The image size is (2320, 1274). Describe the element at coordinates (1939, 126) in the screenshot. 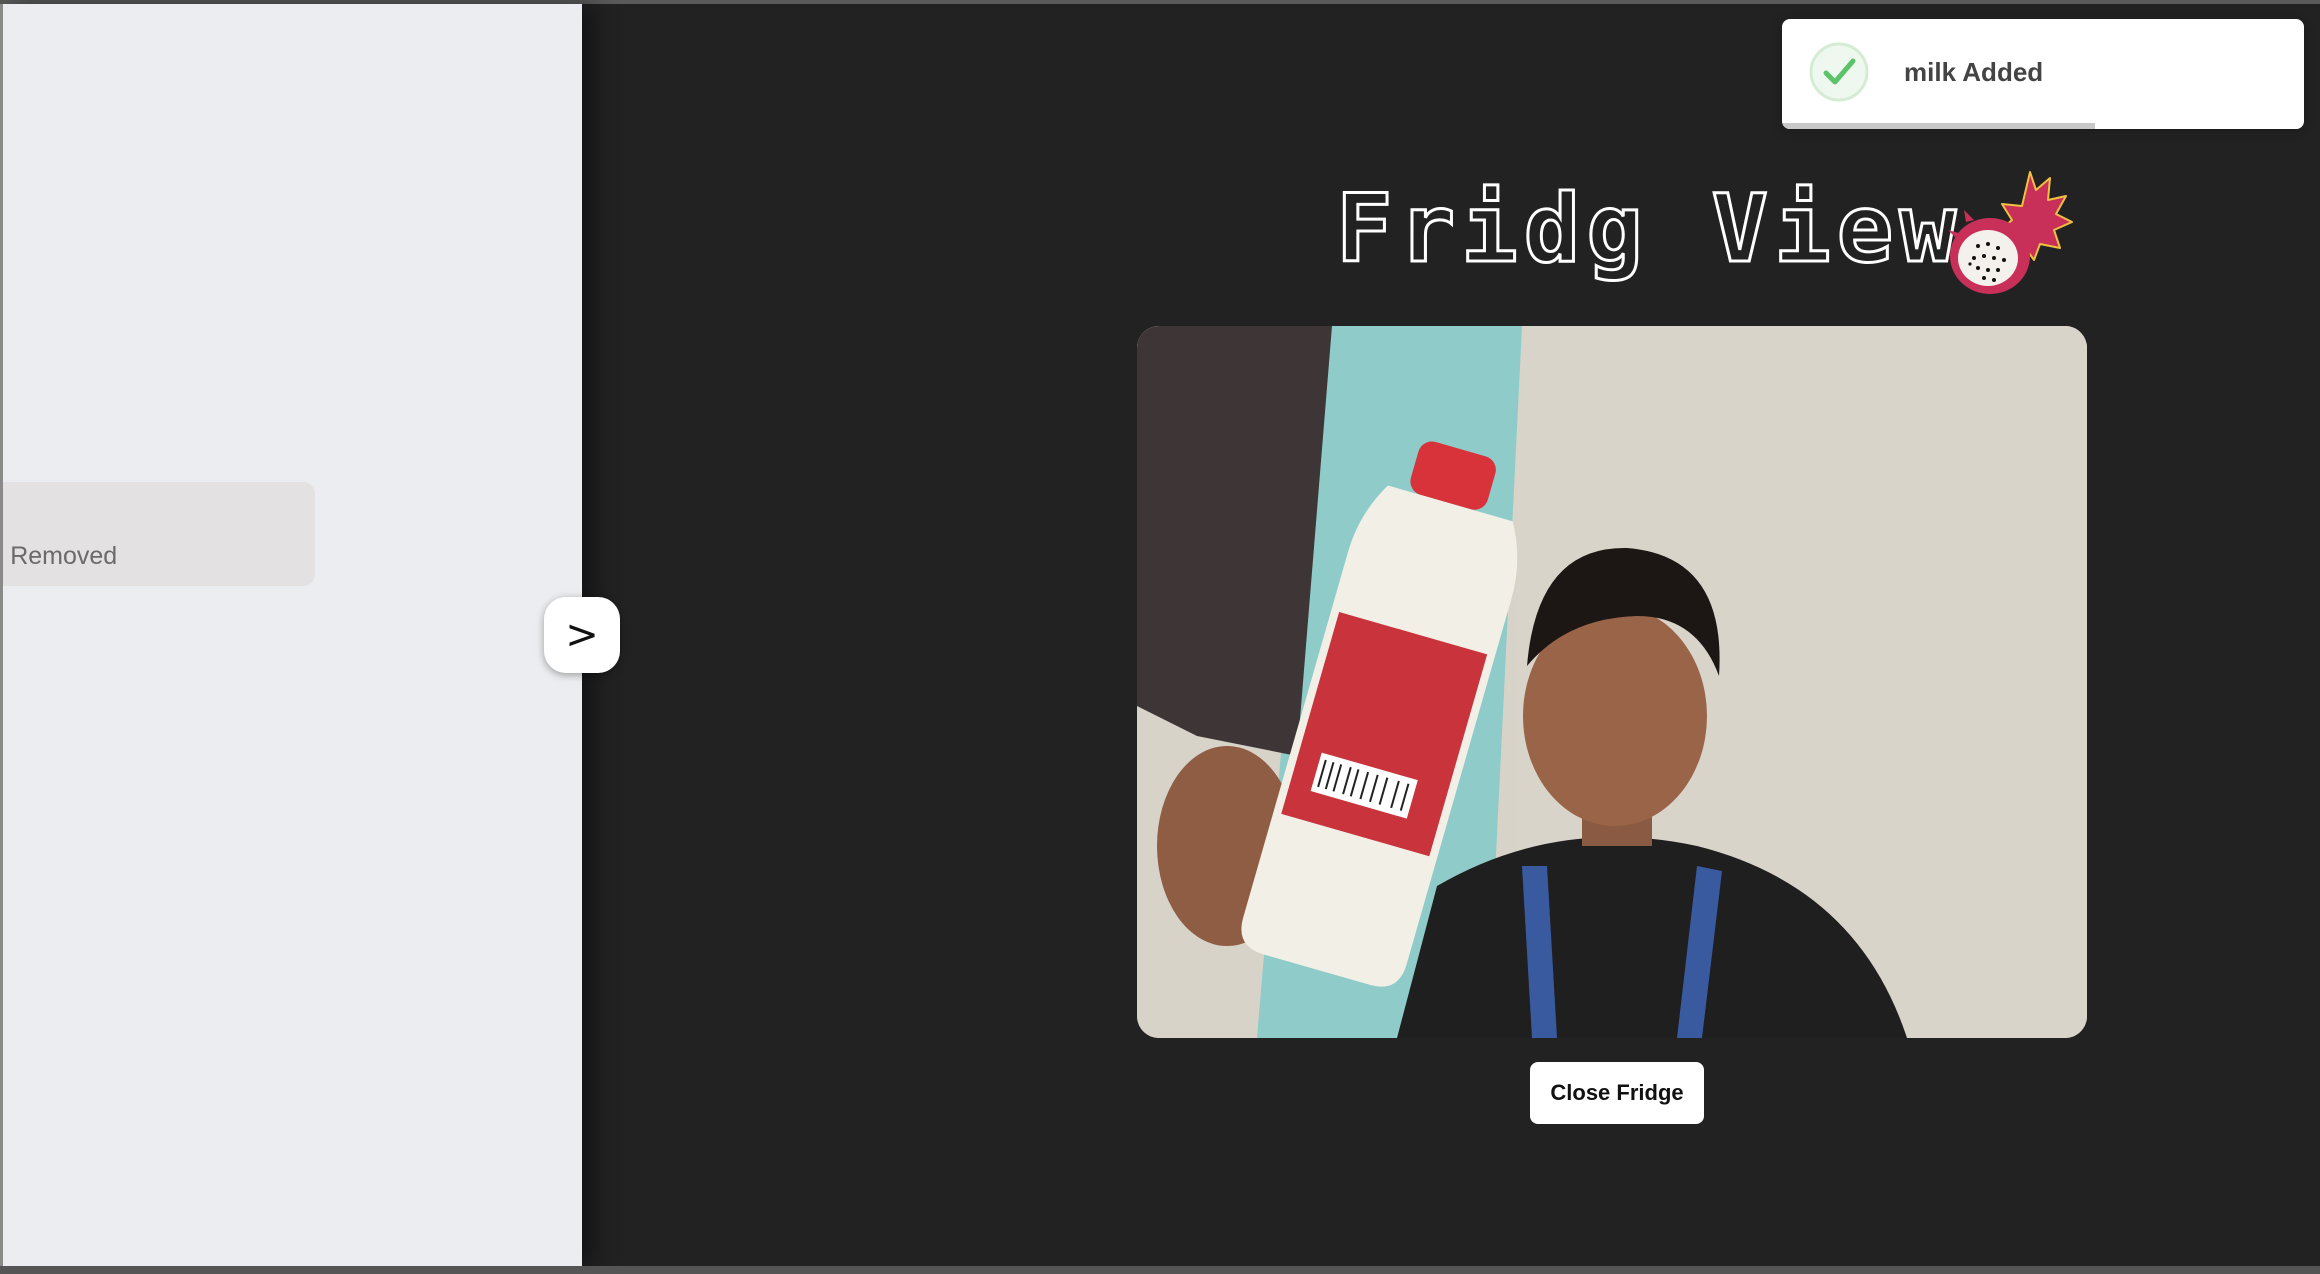

I see `toast-progress-bar` at that location.